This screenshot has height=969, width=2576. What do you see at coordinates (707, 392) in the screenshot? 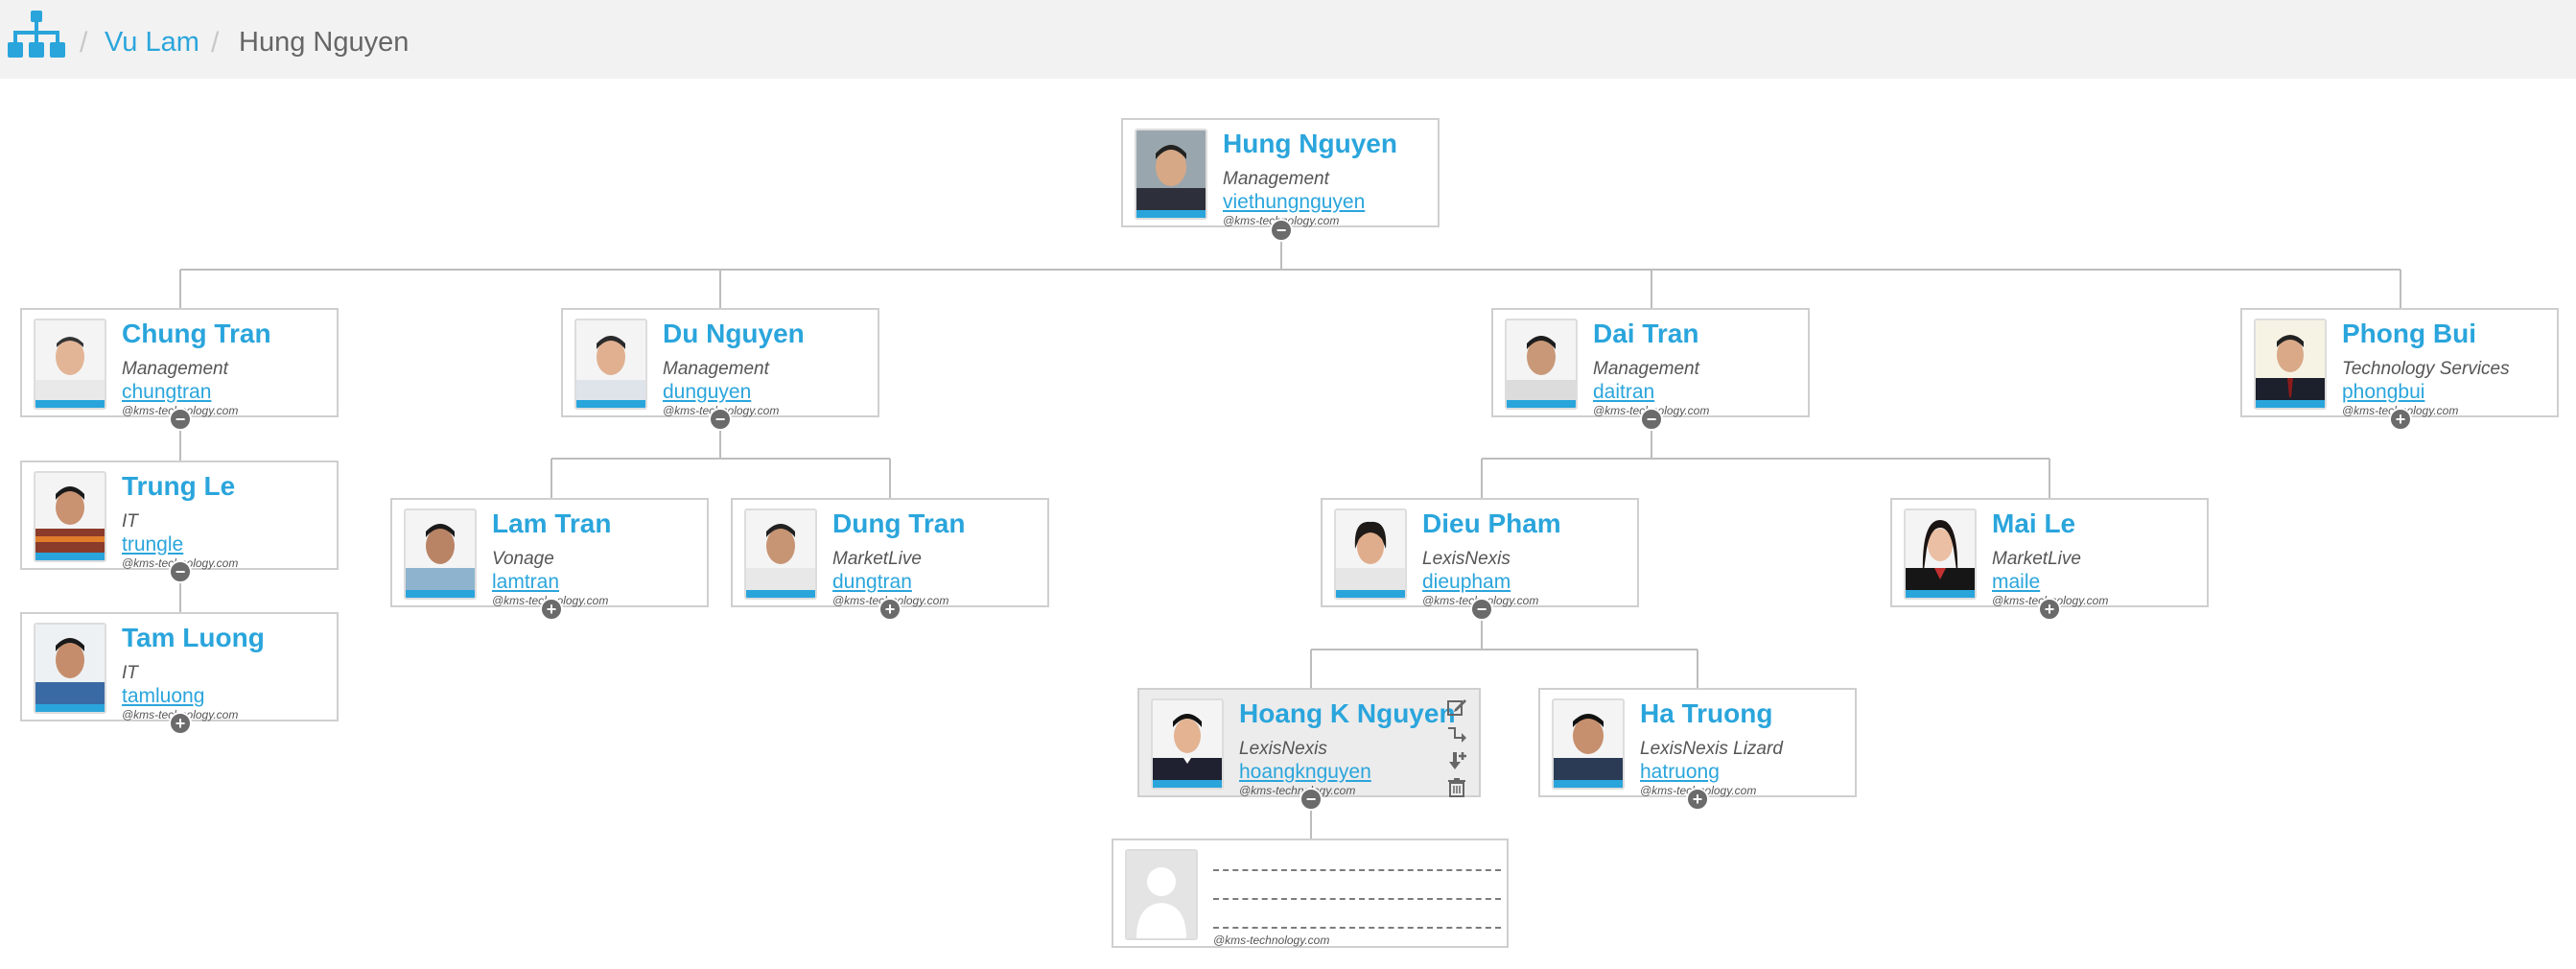
I see `person-username-link: dunguyen` at bounding box center [707, 392].